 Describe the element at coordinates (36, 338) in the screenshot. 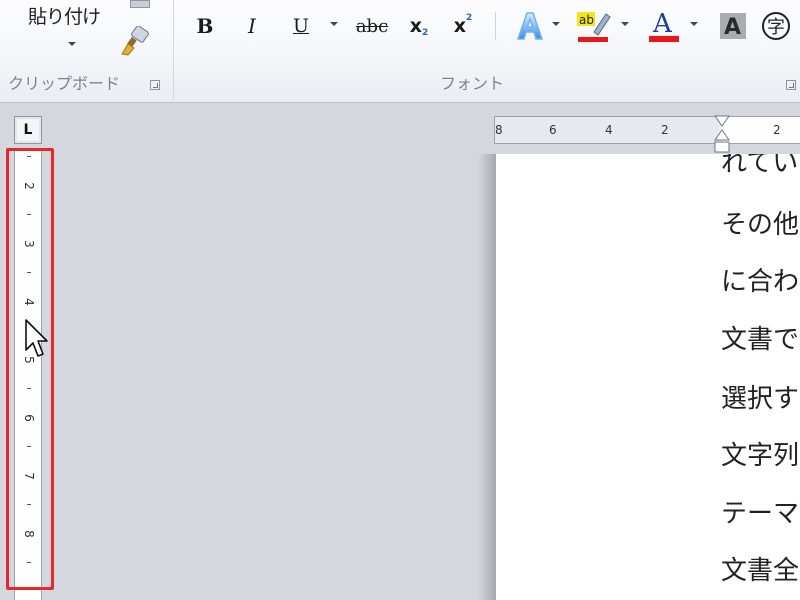

I see `mouse-pointer-icon` at that location.